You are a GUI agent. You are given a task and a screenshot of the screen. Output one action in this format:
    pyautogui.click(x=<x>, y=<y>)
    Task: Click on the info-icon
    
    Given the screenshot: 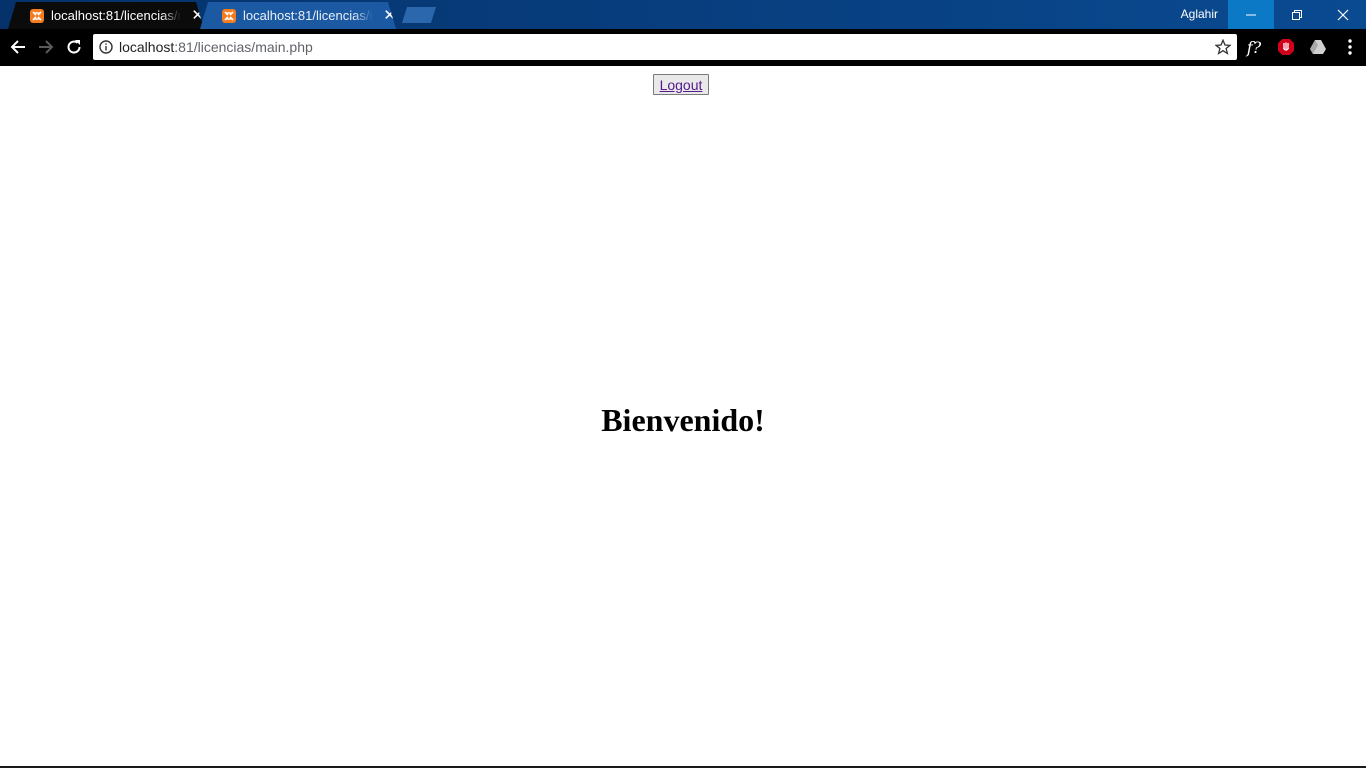 What is the action you would take?
    pyautogui.click(x=106, y=47)
    